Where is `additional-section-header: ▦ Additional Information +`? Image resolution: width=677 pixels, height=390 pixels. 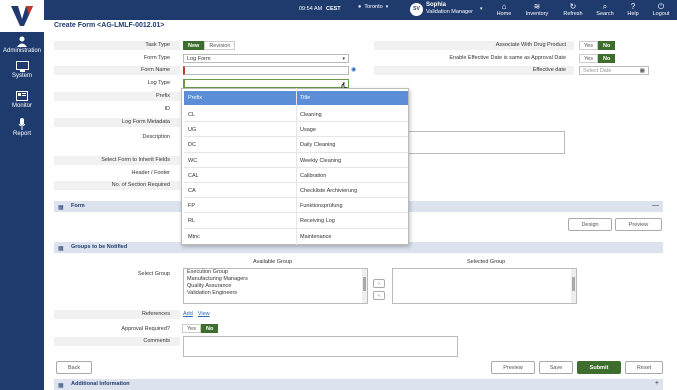 additional-section-header: ▦ Additional Information + is located at coordinates (358, 384).